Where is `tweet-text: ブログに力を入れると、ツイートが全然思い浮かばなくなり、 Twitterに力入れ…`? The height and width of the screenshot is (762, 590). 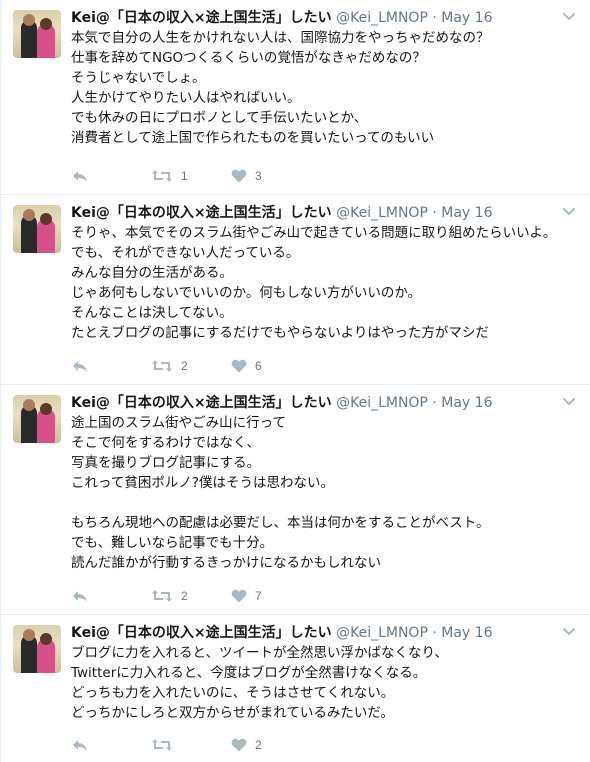
tweet-text: ブログに力を入れると、ツイートが全然思い浮かばなくなり、 Twitterに力入れ… is located at coordinates (259, 683).